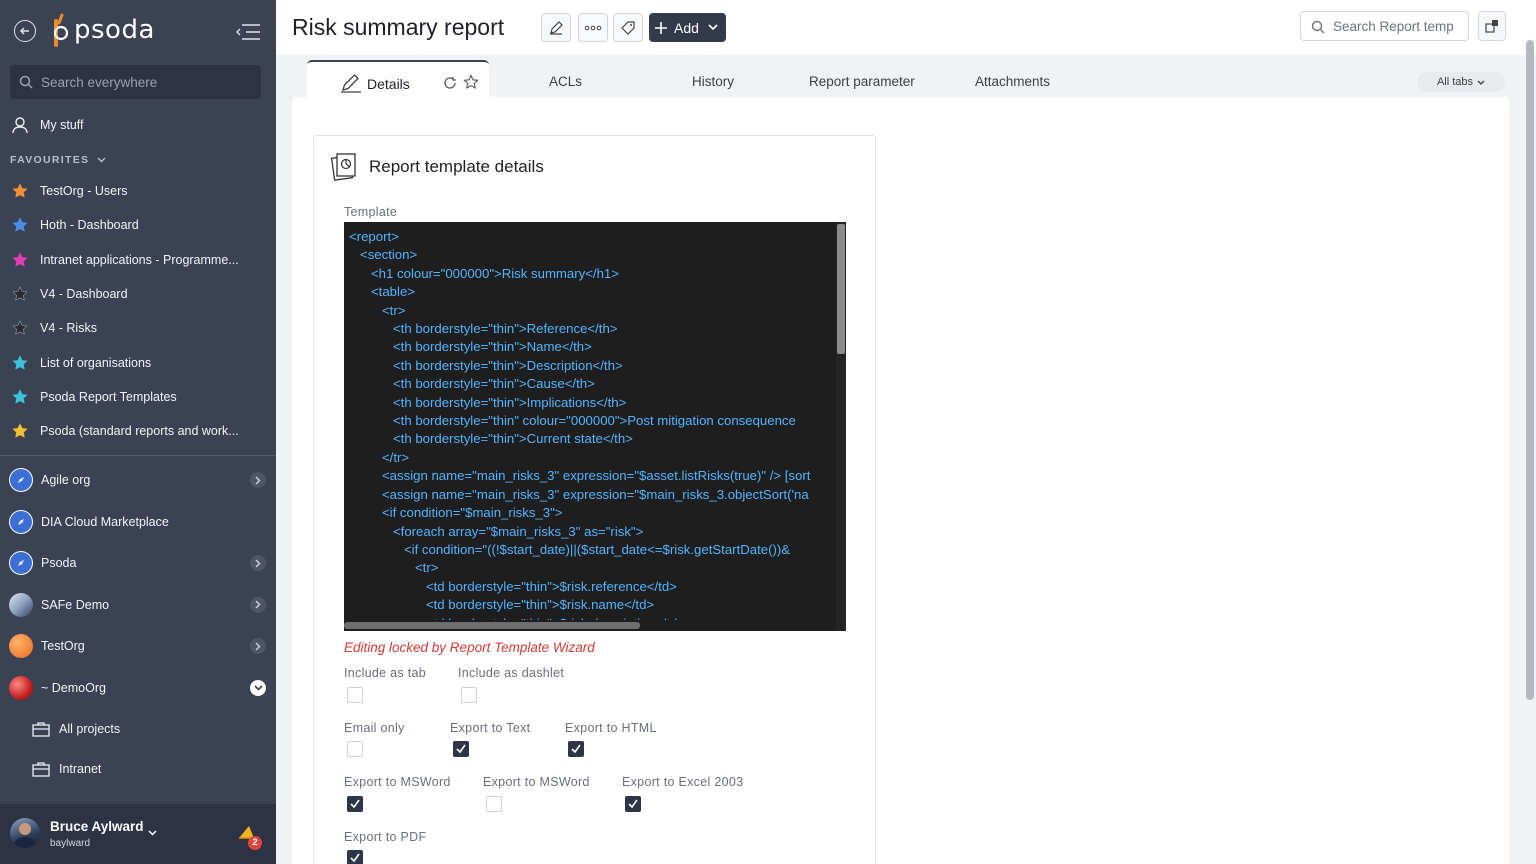  I want to click on tab-history: History, so click(713, 81).